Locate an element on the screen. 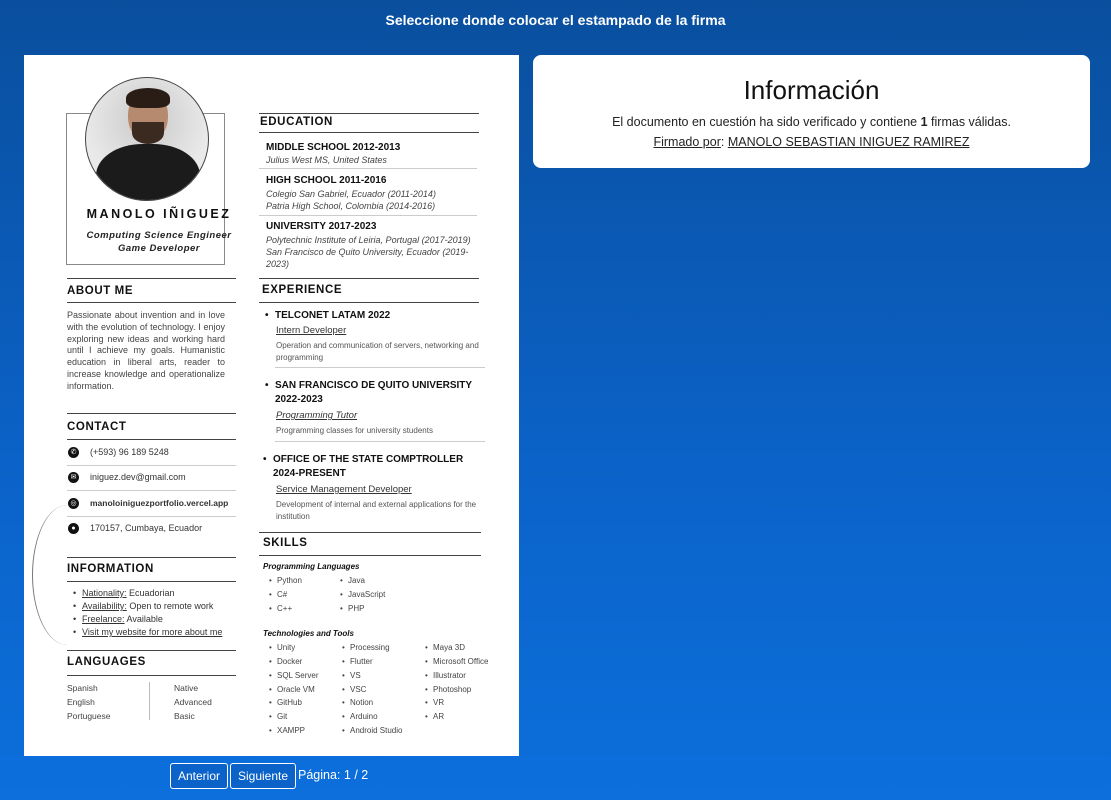  skills-heading: SKILLS is located at coordinates (285, 543).